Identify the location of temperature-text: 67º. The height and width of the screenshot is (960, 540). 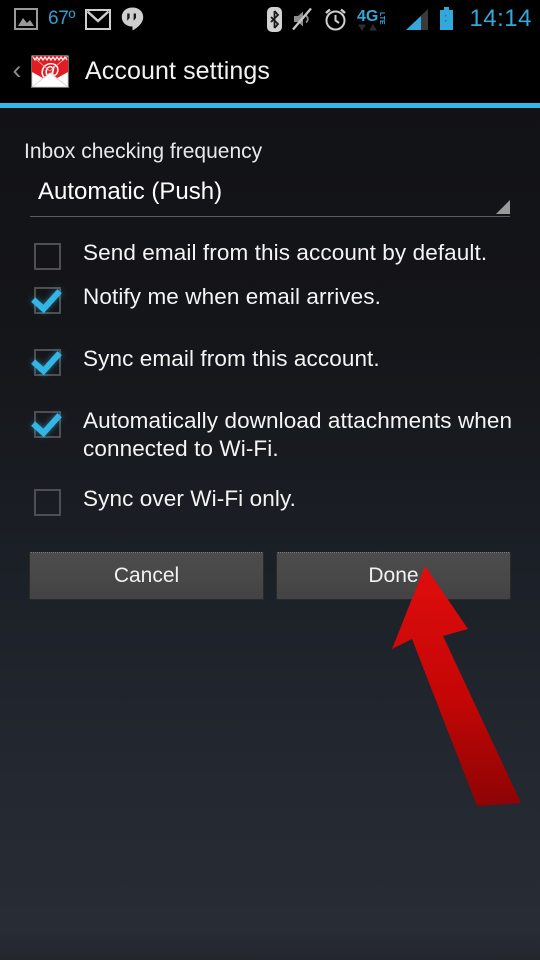
(62, 18).